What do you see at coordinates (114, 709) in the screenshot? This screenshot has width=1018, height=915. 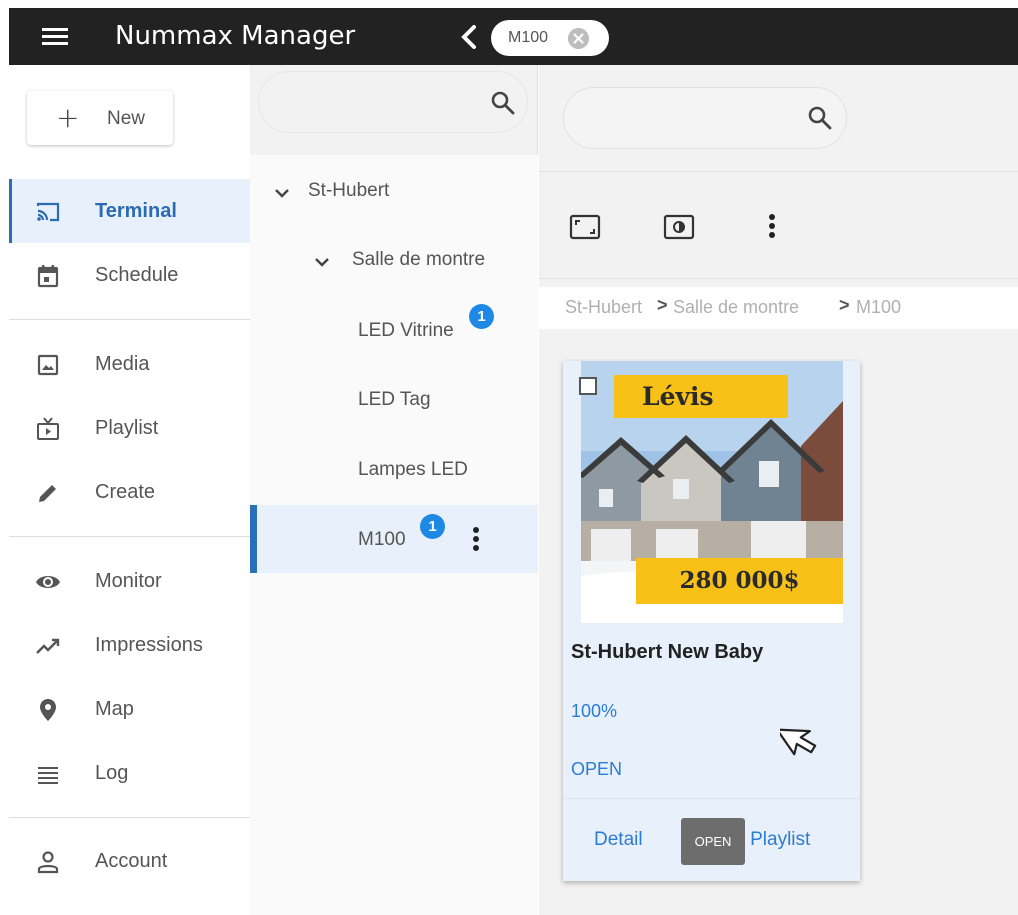 I see `nav-label-map: Map` at bounding box center [114, 709].